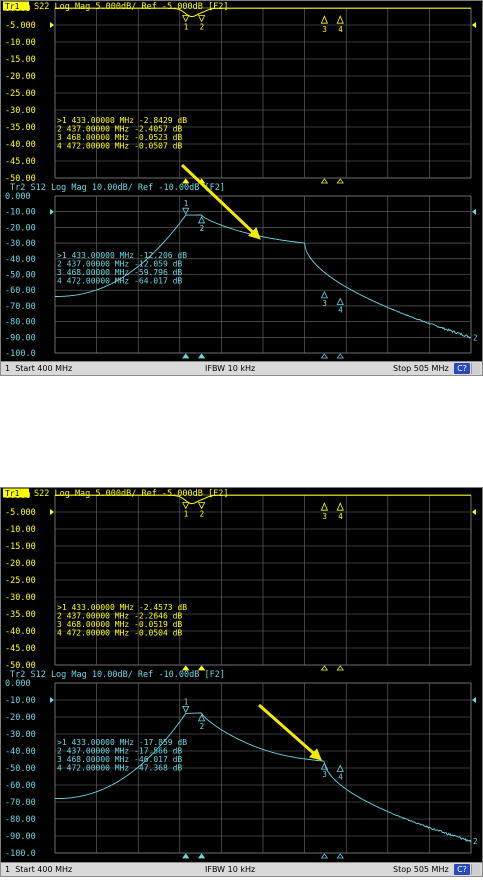  I want to click on trace2-marker-2: 2, so click(201, 224).